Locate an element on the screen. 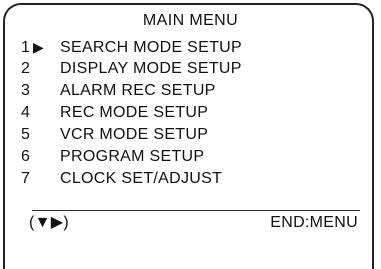 This screenshot has width=381, height=269. footer-divider is located at coordinates (196, 210).